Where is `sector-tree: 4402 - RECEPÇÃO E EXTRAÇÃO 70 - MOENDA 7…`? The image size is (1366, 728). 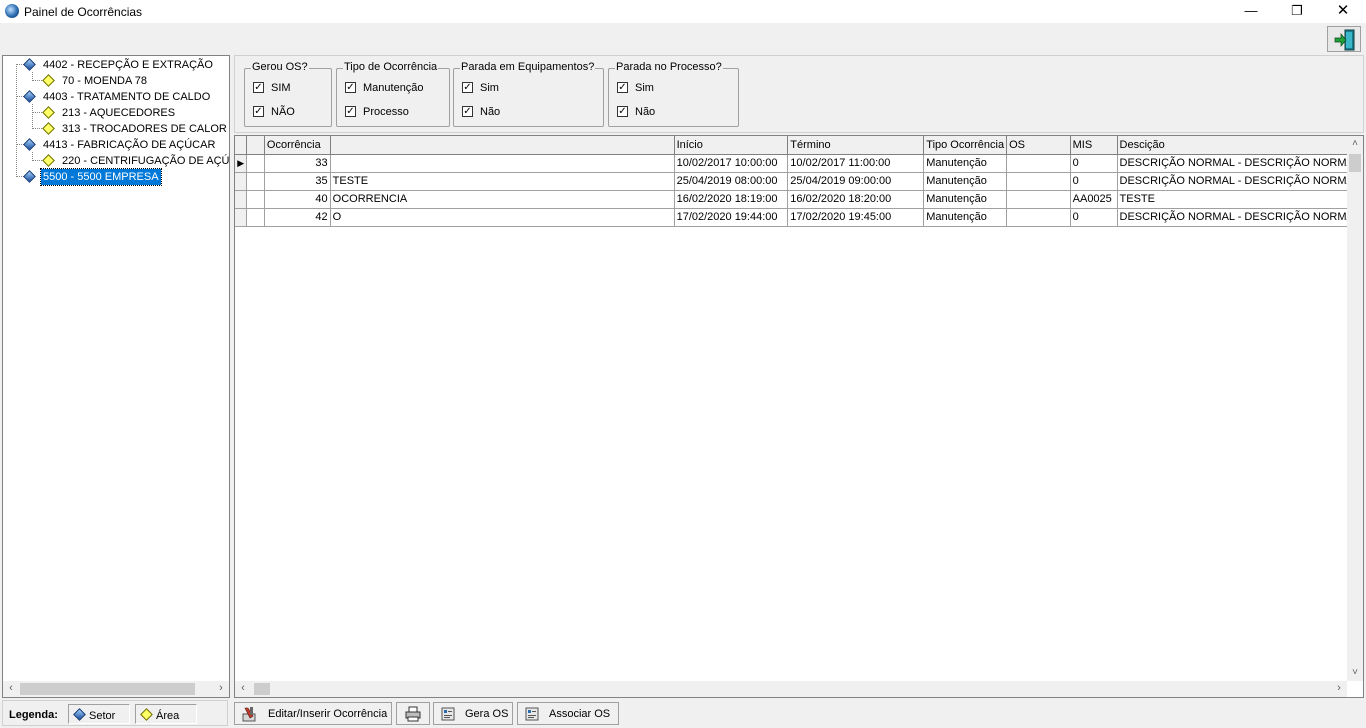 sector-tree: 4402 - RECEPÇÃO E EXTRAÇÃO 70 - MOENDA 7… is located at coordinates (116, 376).